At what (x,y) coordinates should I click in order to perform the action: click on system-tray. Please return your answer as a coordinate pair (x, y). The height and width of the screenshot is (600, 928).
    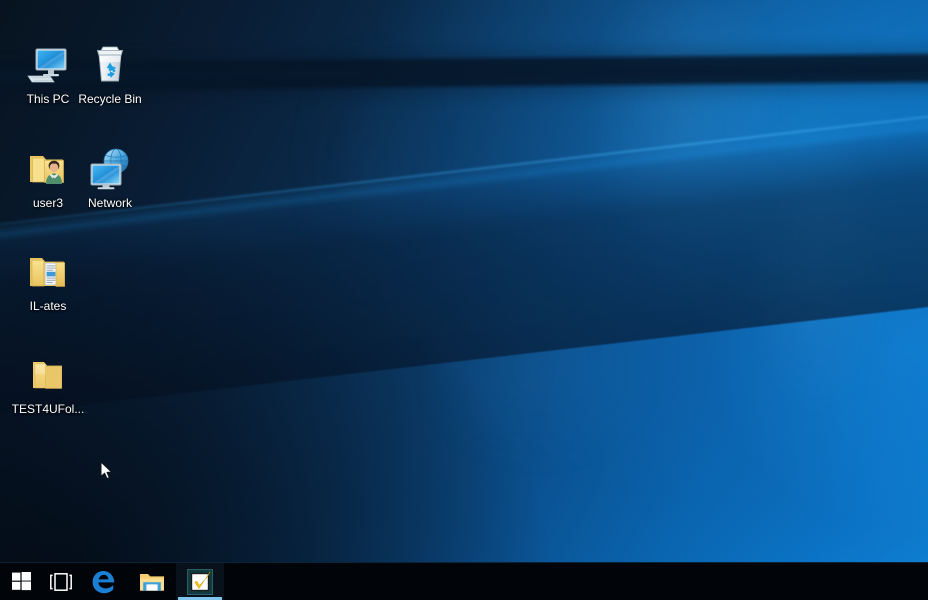
    Looking at the image, I should click on (853, 581).